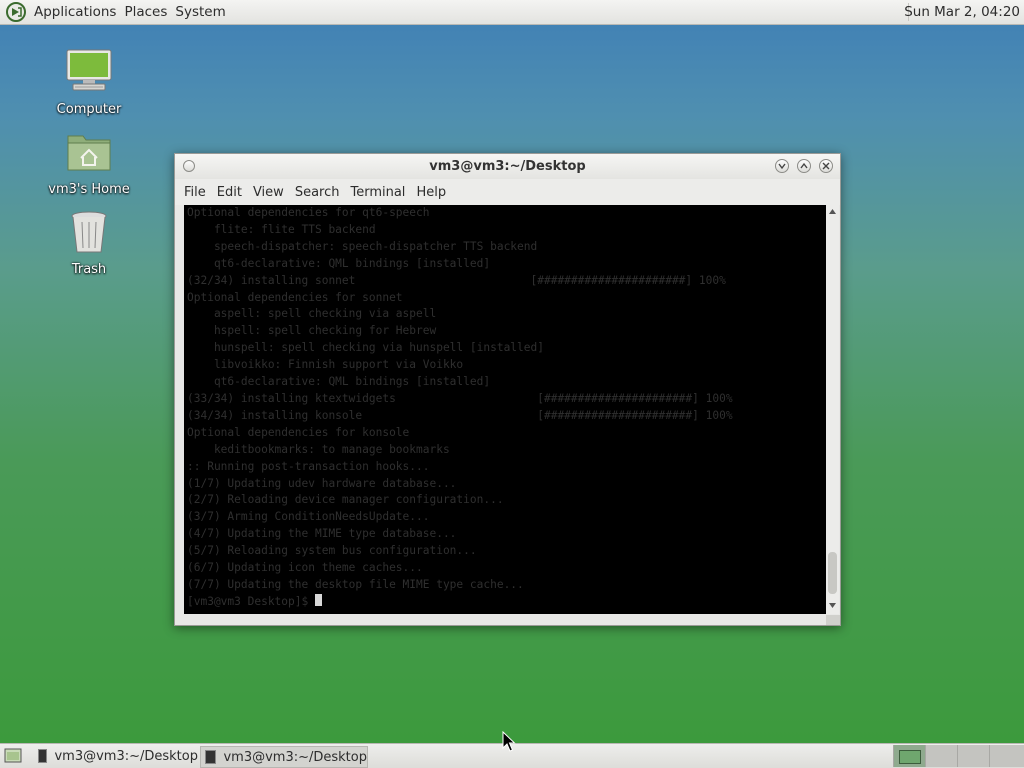 The width and height of the screenshot is (1024, 768). I want to click on desktop-icon-label: vm3's Home, so click(89, 189).